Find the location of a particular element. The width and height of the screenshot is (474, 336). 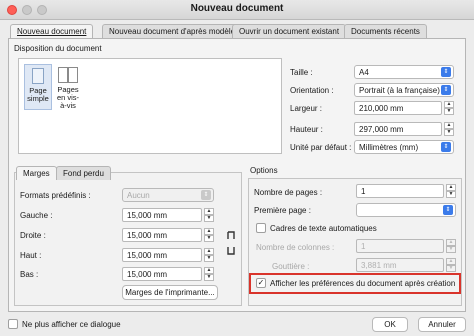

tab-recent-documents: Documents récents is located at coordinates (385, 31).